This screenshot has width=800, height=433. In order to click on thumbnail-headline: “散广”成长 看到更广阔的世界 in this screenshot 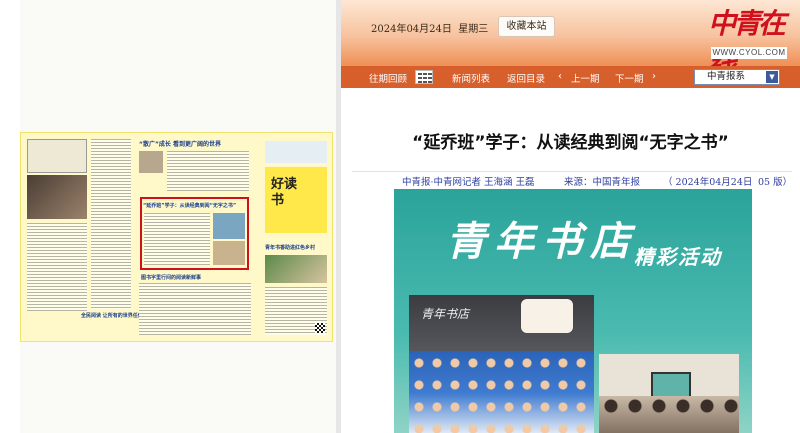, I will do `click(180, 144)`.